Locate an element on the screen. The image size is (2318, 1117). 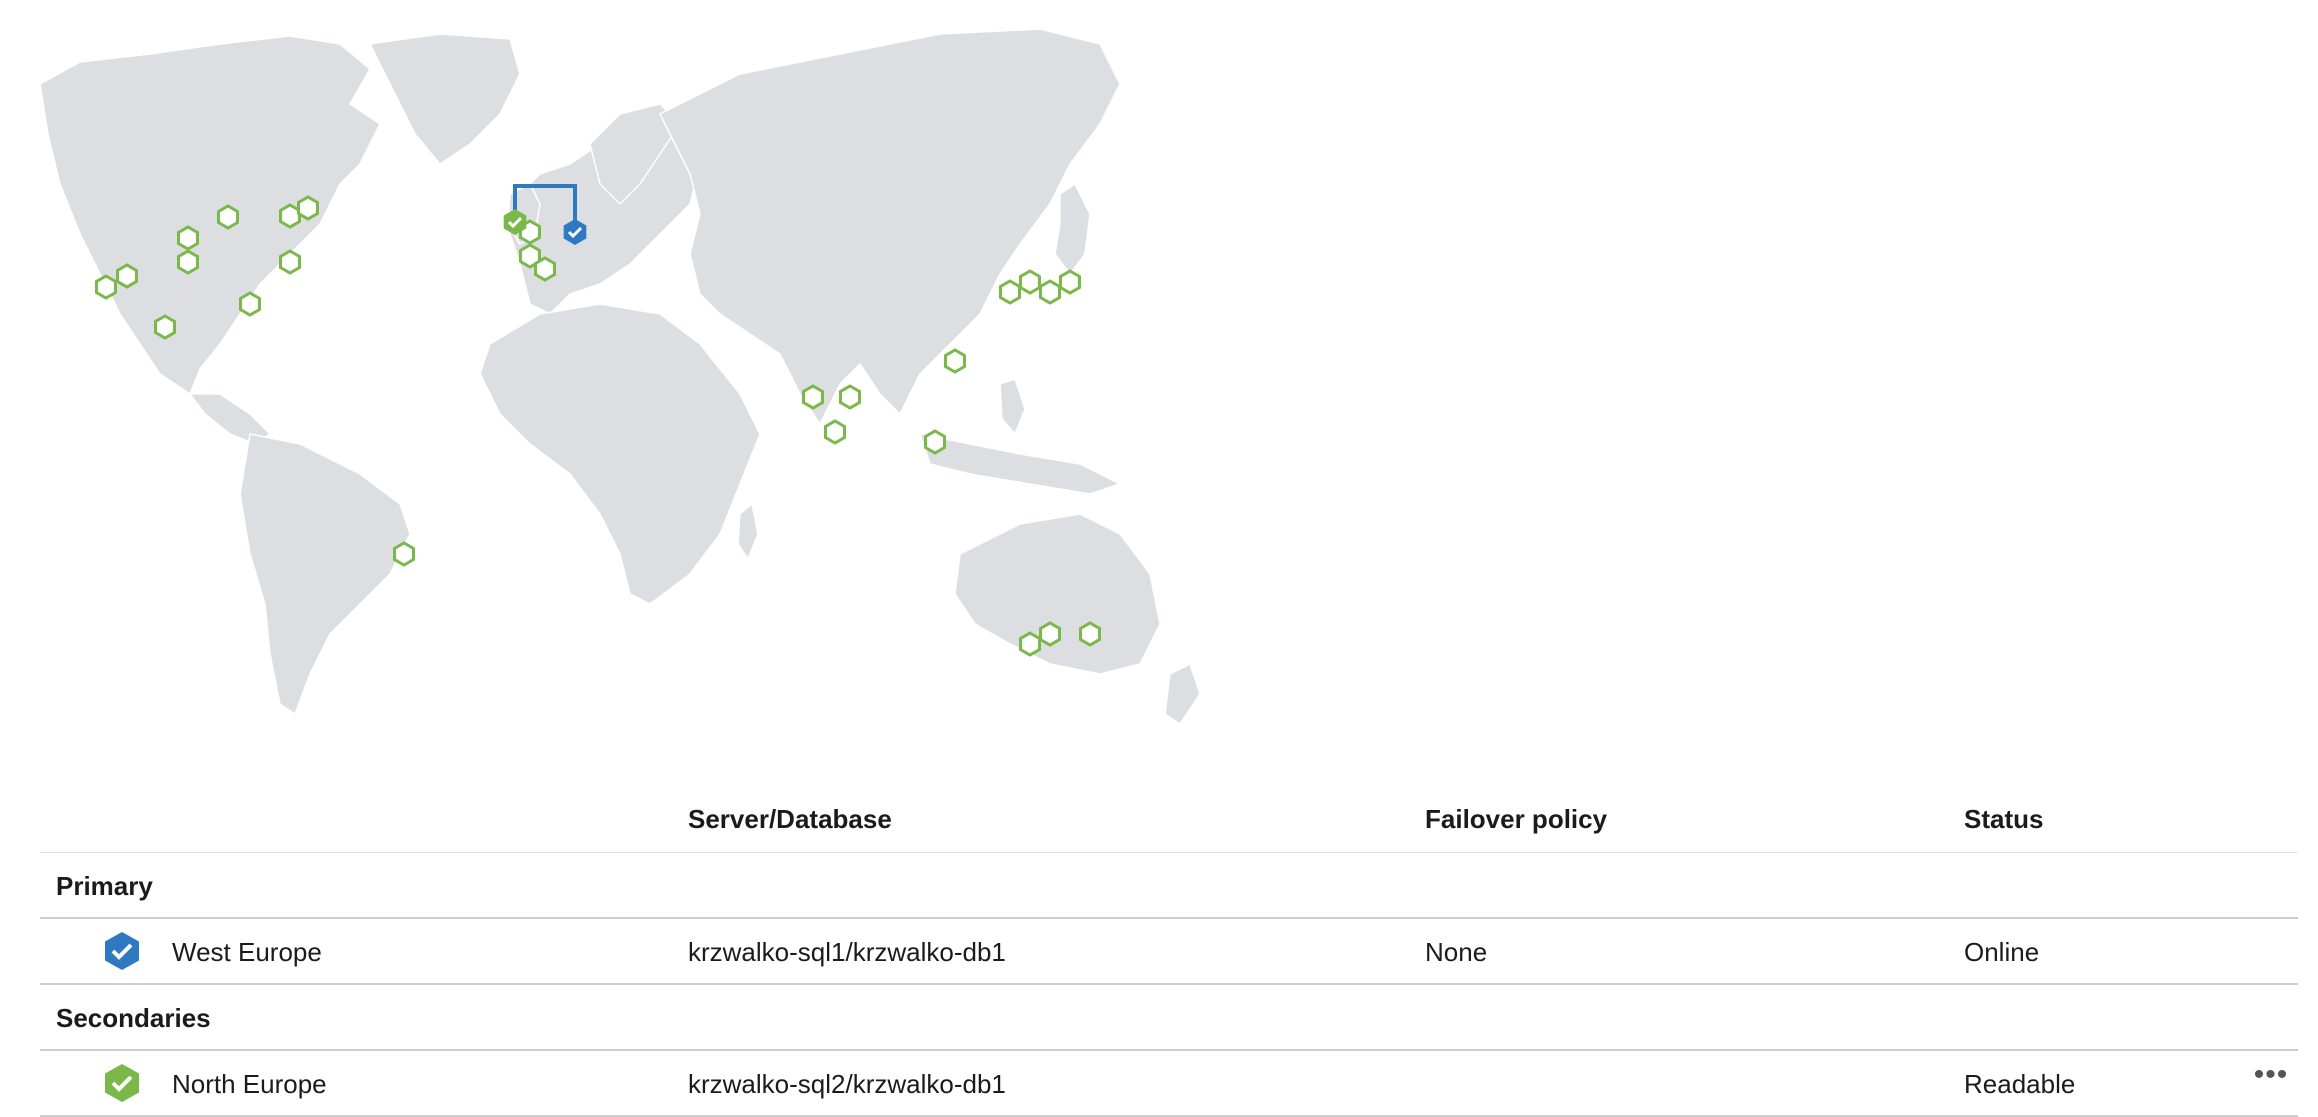
server-database-link: krzwalko-sql2/krzwalko-db1 is located at coordinates (847, 1084).